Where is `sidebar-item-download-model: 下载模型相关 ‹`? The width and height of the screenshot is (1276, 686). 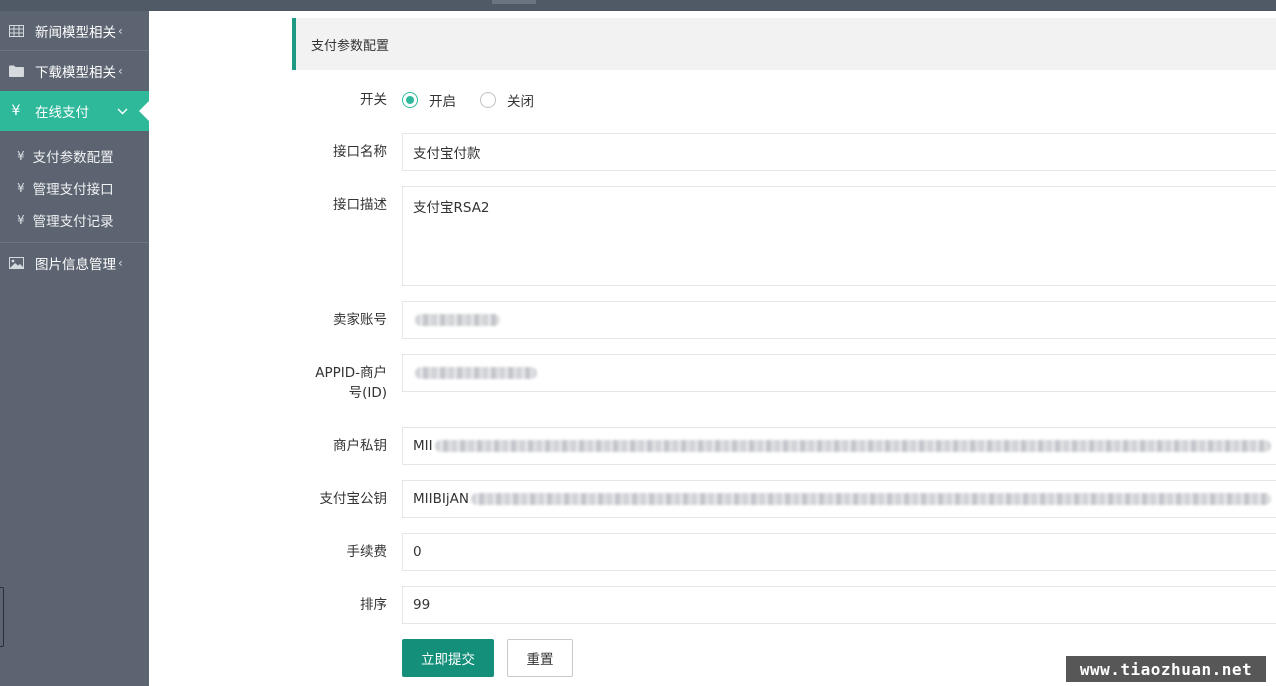 sidebar-item-download-model: 下载模型相关 ‹ is located at coordinates (74, 71).